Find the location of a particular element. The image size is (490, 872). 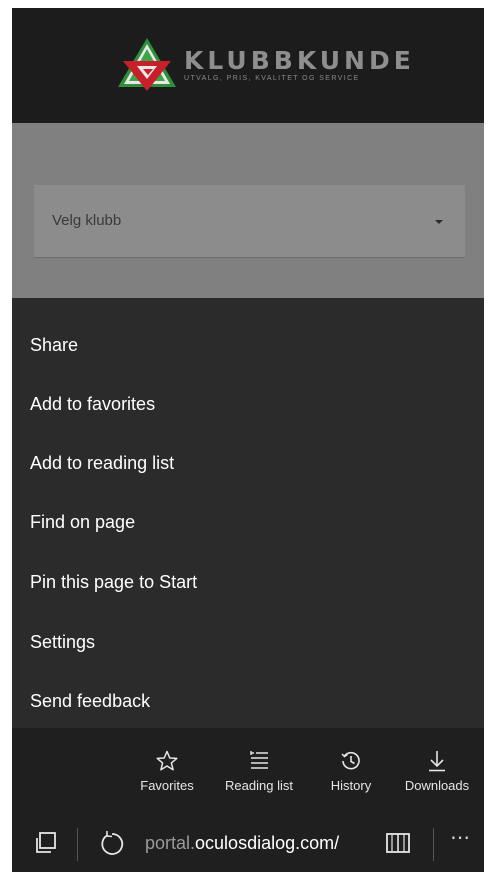

reading-view-book-icon is located at coordinates (398, 843).